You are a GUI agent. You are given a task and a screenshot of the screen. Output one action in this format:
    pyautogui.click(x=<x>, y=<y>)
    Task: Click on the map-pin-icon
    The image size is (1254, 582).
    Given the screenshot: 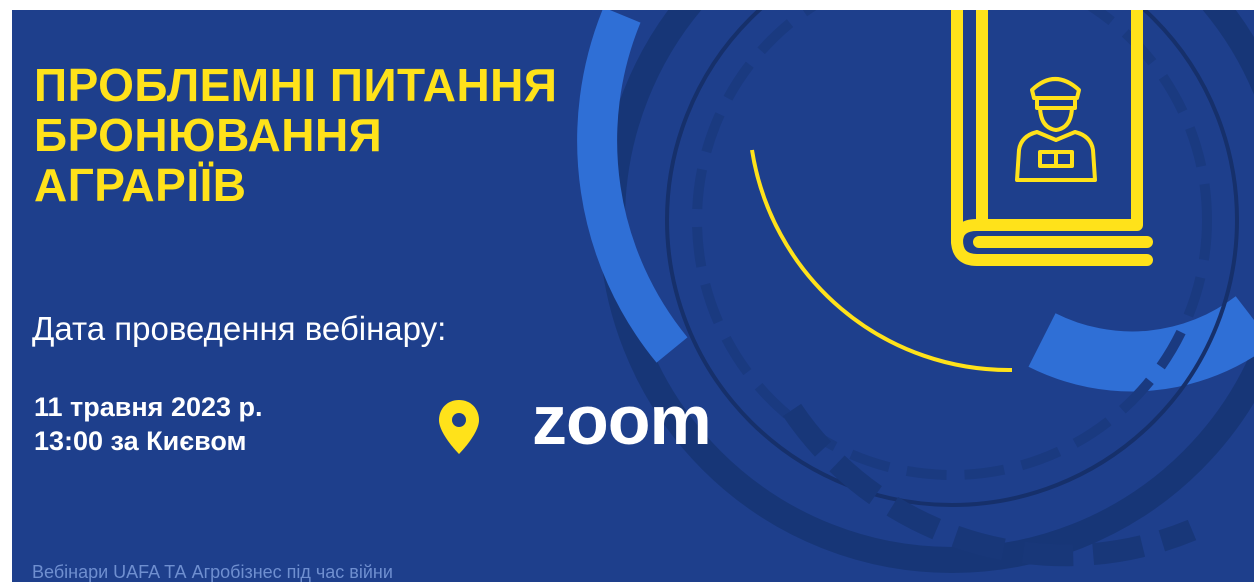 What is the action you would take?
    pyautogui.click(x=459, y=427)
    